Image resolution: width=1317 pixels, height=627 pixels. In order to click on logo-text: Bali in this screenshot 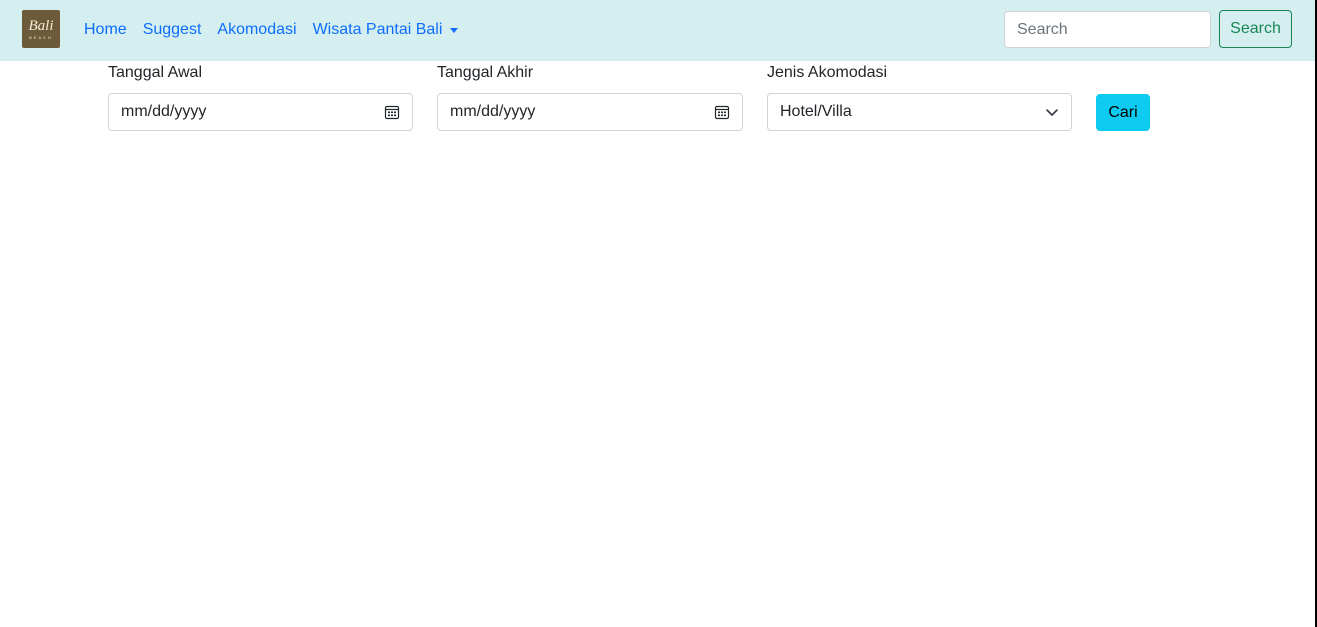, I will do `click(41, 26)`.